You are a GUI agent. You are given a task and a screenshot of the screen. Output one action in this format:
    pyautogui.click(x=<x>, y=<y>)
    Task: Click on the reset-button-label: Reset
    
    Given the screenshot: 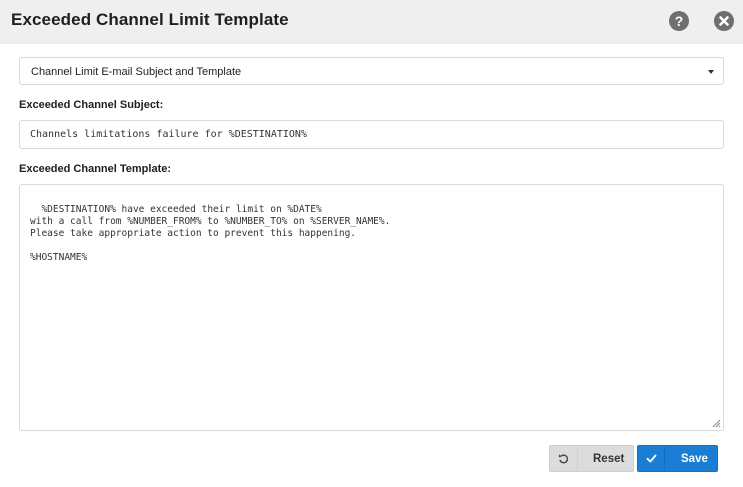 What is the action you would take?
    pyautogui.click(x=609, y=459)
    